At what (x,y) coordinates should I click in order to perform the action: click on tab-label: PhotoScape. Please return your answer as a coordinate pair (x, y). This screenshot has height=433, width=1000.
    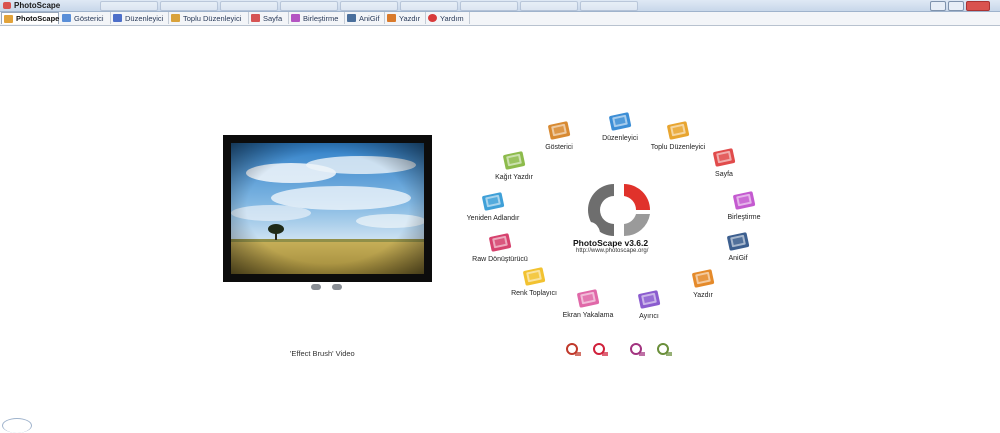
    Looking at the image, I should click on (38, 18).